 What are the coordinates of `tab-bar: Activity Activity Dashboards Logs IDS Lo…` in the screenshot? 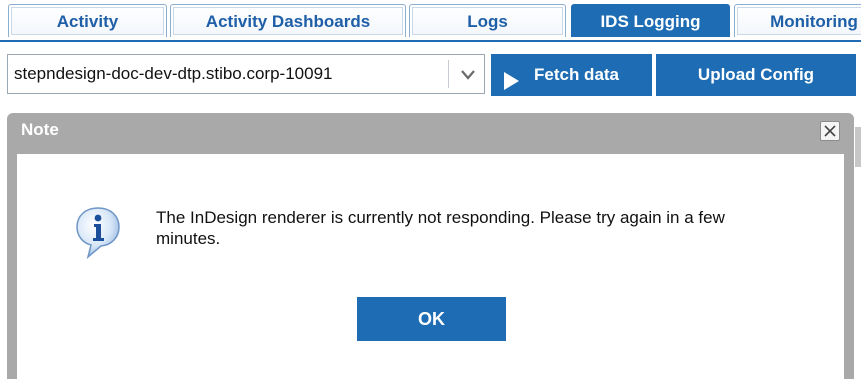 It's located at (430, 21).